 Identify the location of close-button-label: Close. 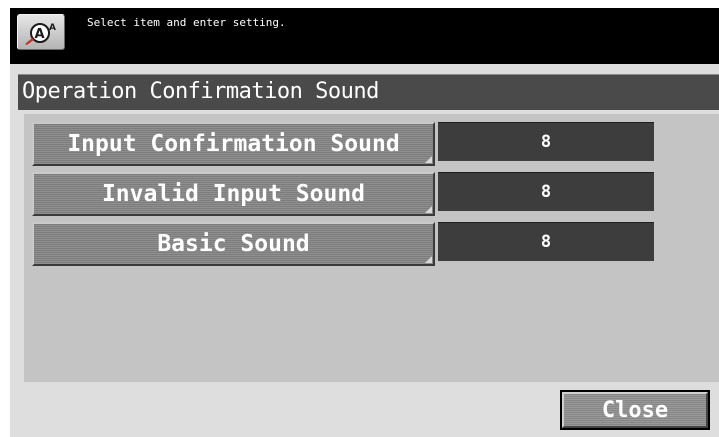
(635, 410).